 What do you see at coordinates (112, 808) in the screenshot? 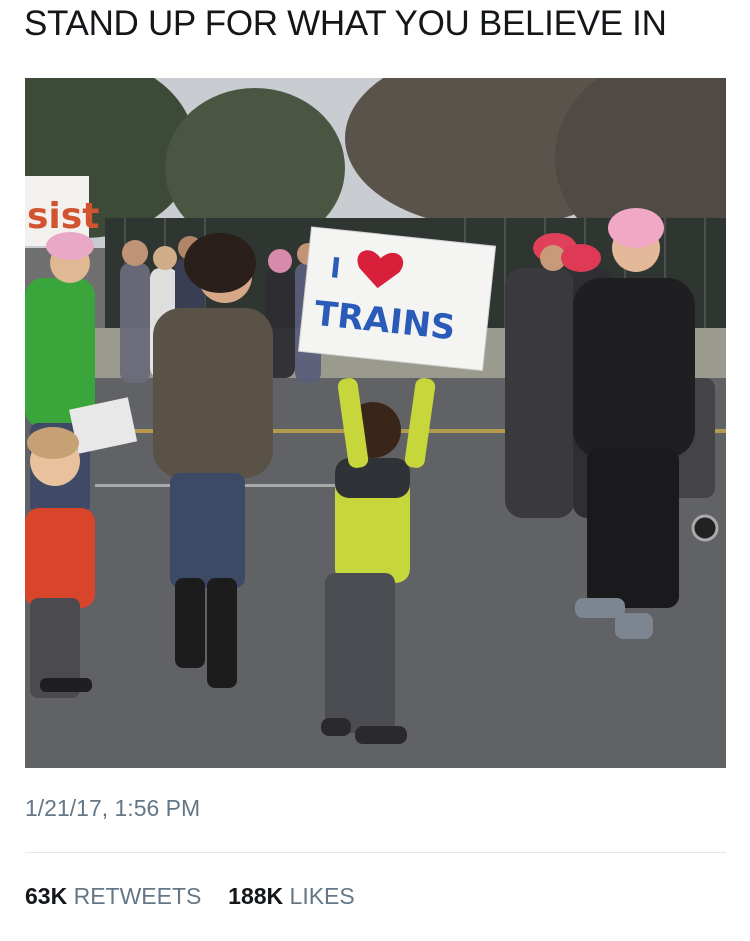
I see `tweet-timestamp: 1/21/17, 1:56 PM` at bounding box center [112, 808].